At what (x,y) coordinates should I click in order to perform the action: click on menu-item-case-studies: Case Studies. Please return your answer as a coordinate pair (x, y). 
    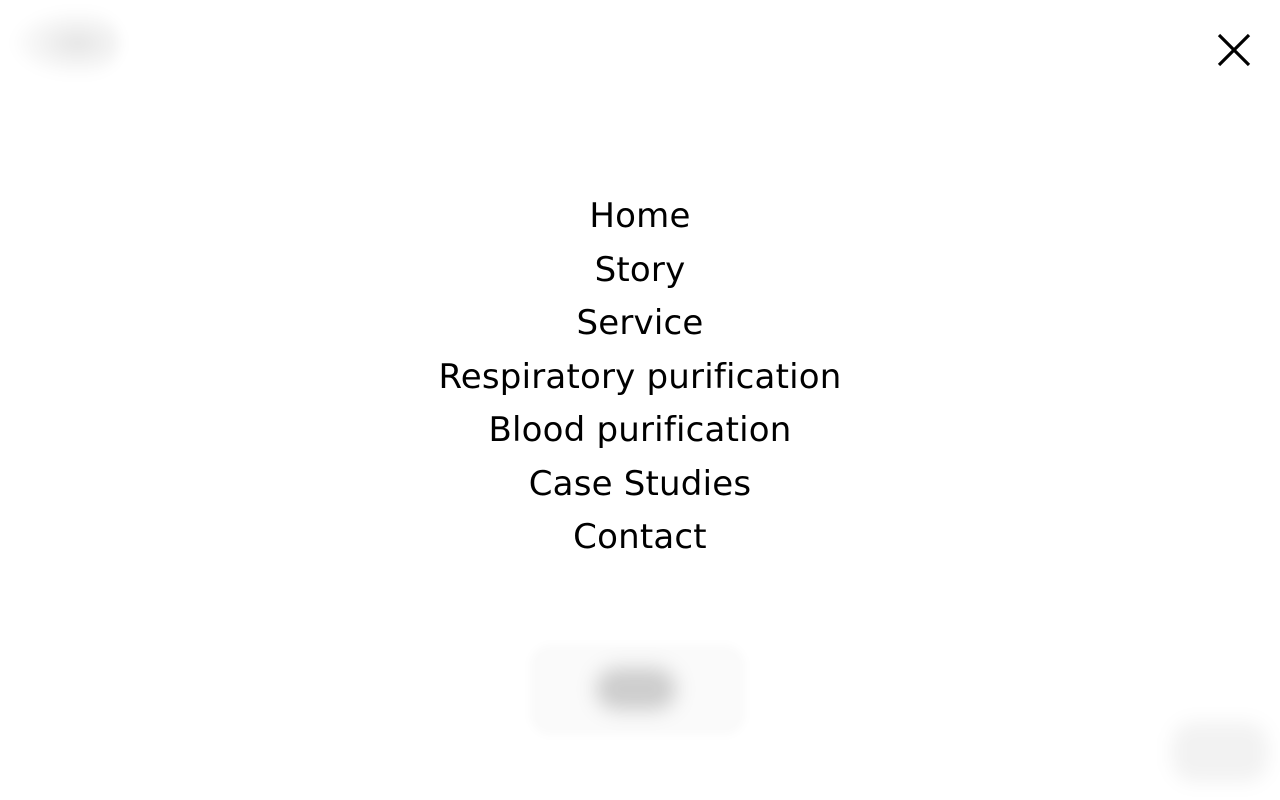
    Looking at the image, I should click on (640, 485).